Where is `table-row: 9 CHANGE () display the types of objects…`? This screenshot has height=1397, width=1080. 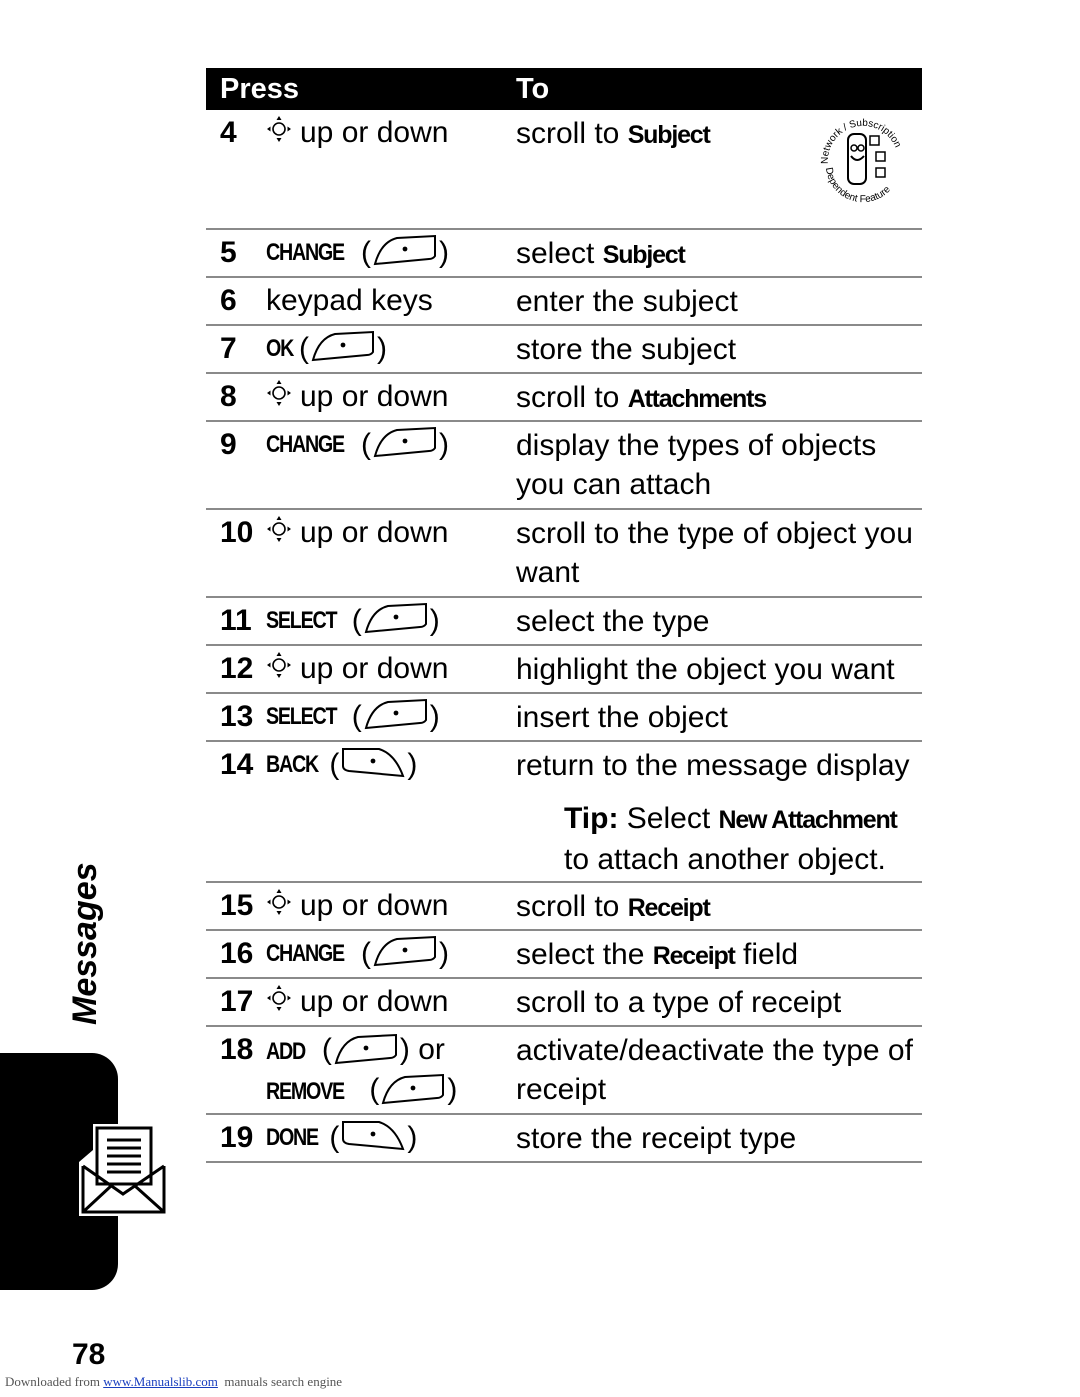
table-row: 9 CHANGE () display the types of objects… is located at coordinates (564, 466).